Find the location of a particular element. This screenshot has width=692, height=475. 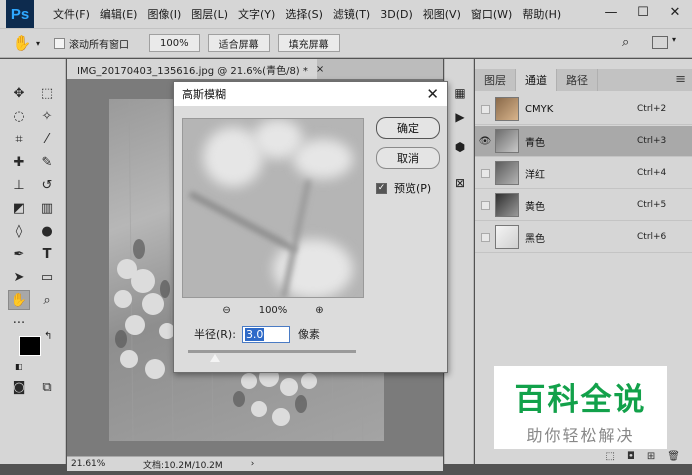

maximize-button: ☐ is located at coordinates (643, 12).